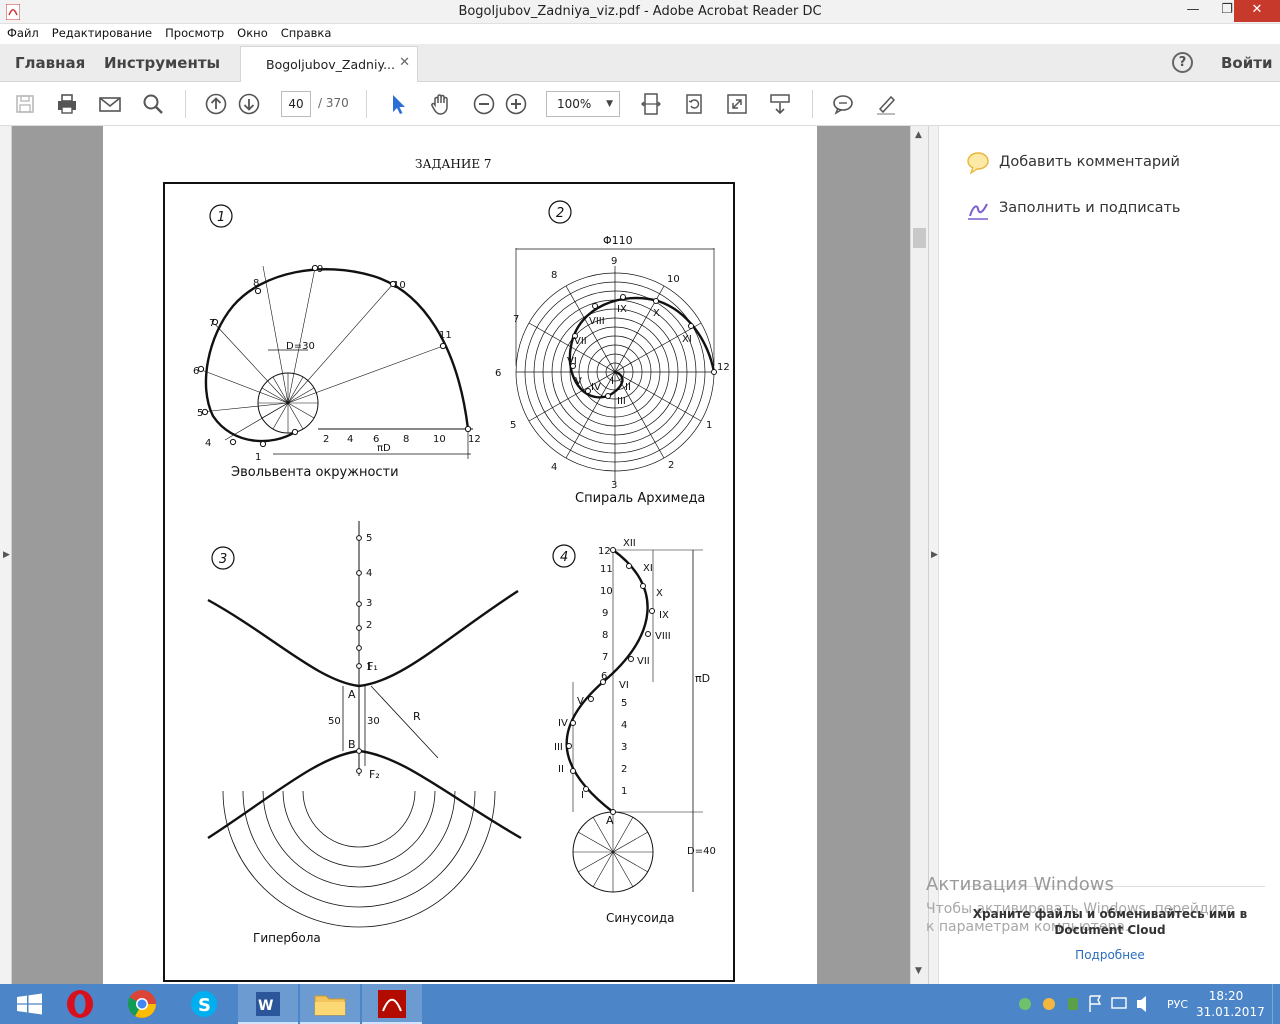 This screenshot has width=1280, height=1024. I want to click on sinusoid-roman: VIII, so click(663, 636).